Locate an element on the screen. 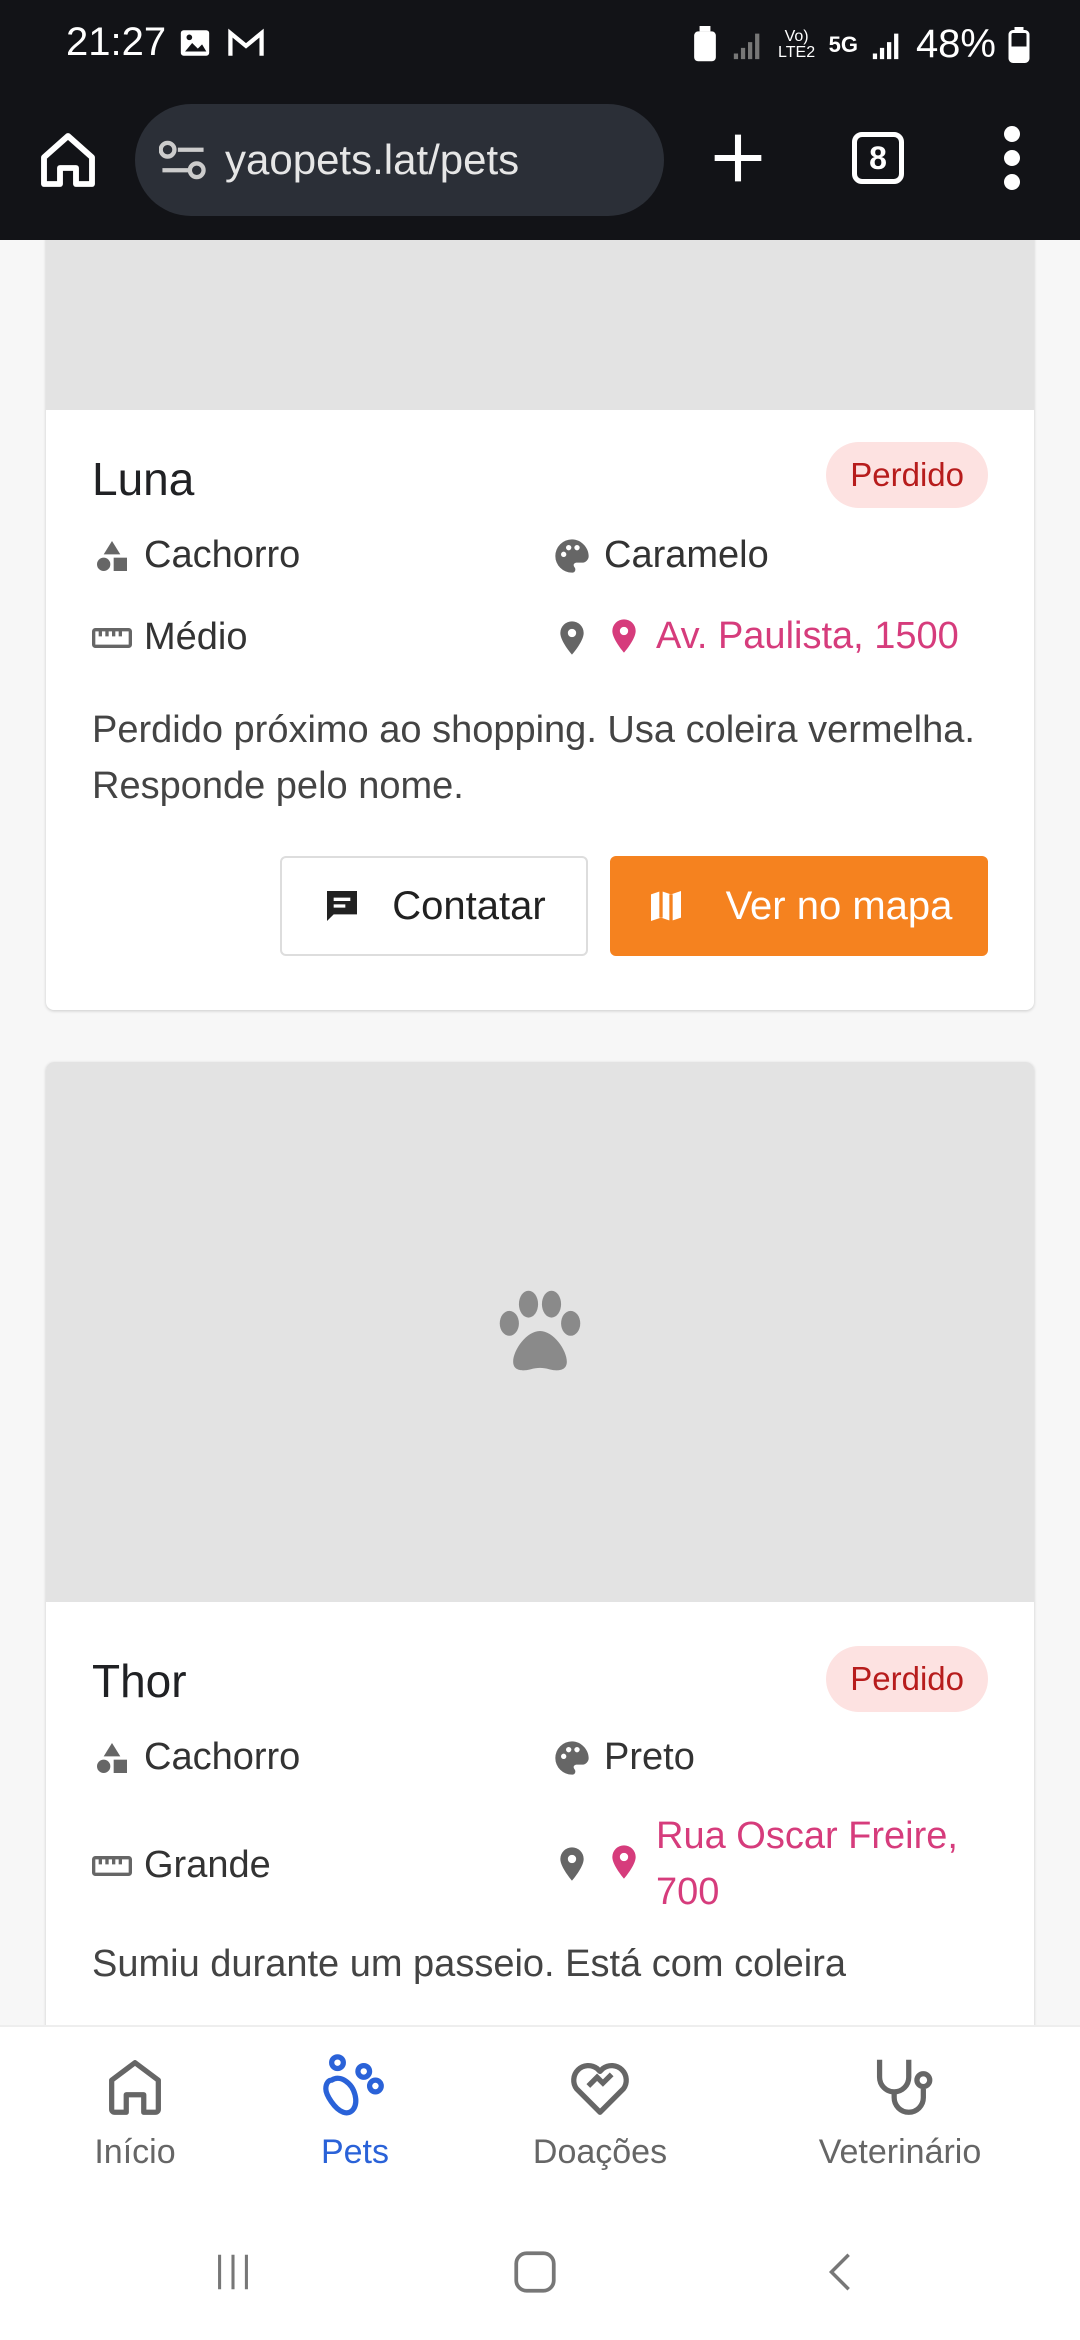 Image resolution: width=1080 pixels, height=2340 pixels. pet-location-link: Rua Oscar Freire, 700 is located at coordinates (826, 1864).